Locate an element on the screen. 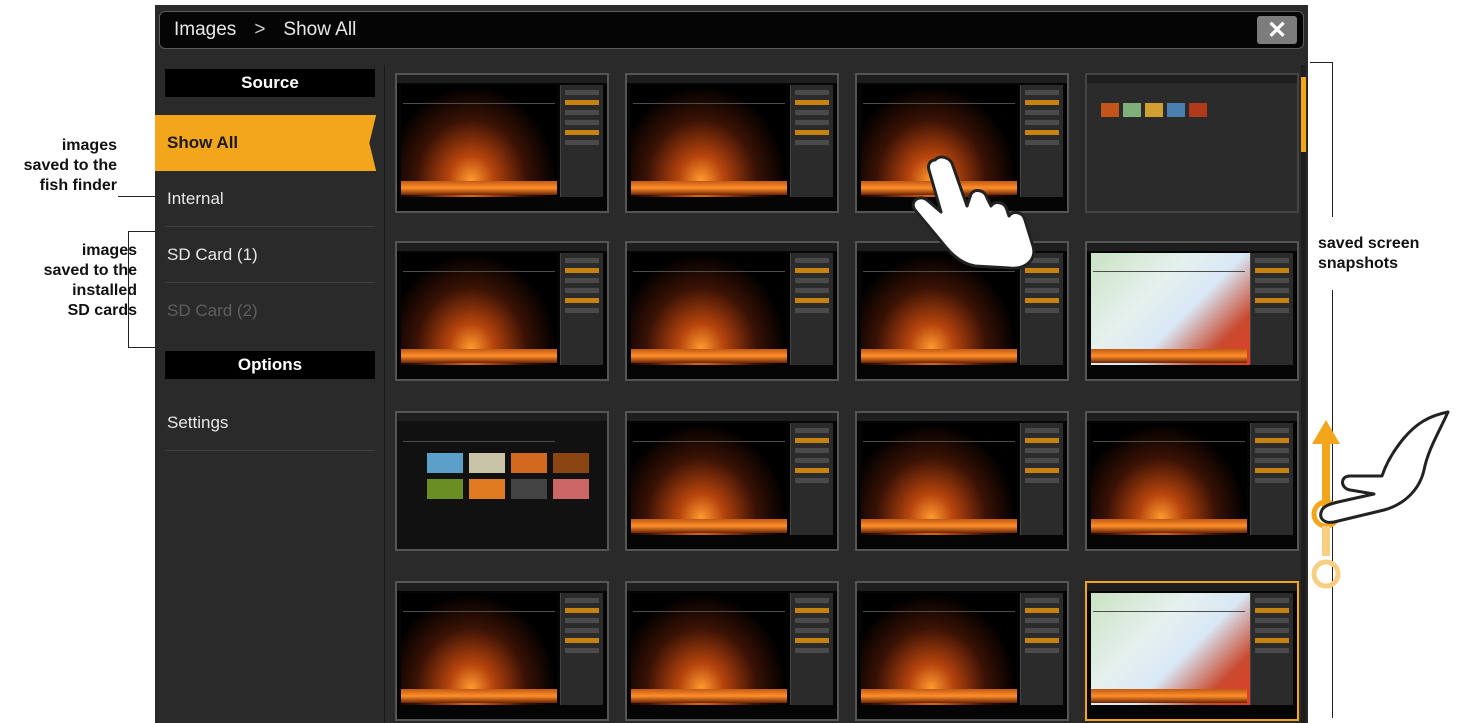 This screenshot has width=1465, height=723. source-header: Source is located at coordinates (270, 83).